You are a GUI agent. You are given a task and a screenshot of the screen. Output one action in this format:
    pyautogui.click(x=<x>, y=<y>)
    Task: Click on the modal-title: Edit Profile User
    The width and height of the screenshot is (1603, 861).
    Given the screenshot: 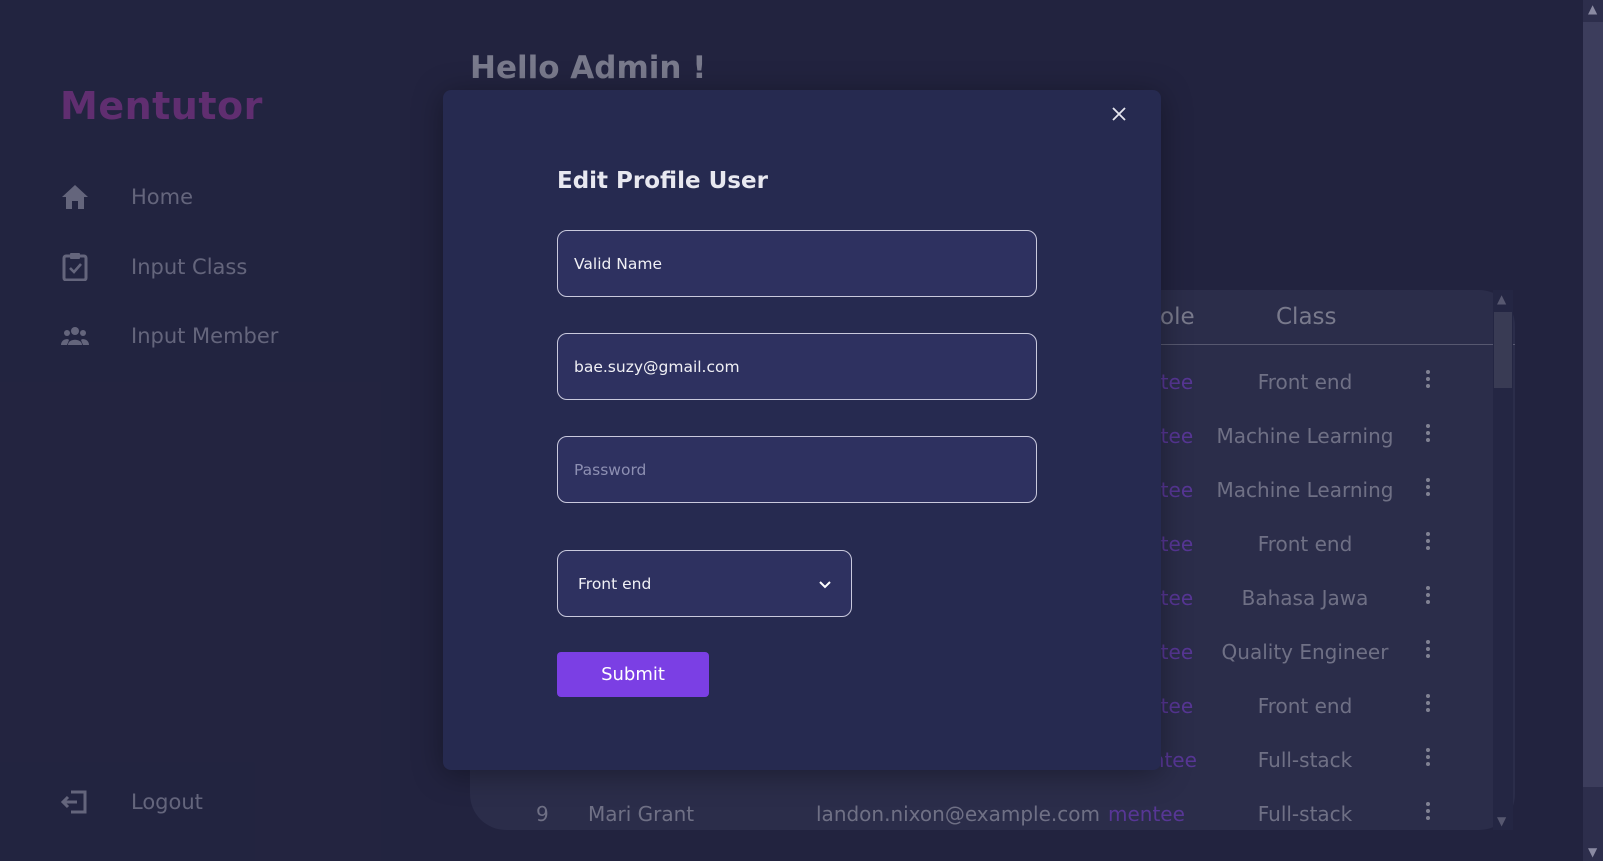 What is the action you would take?
    pyautogui.click(x=662, y=181)
    